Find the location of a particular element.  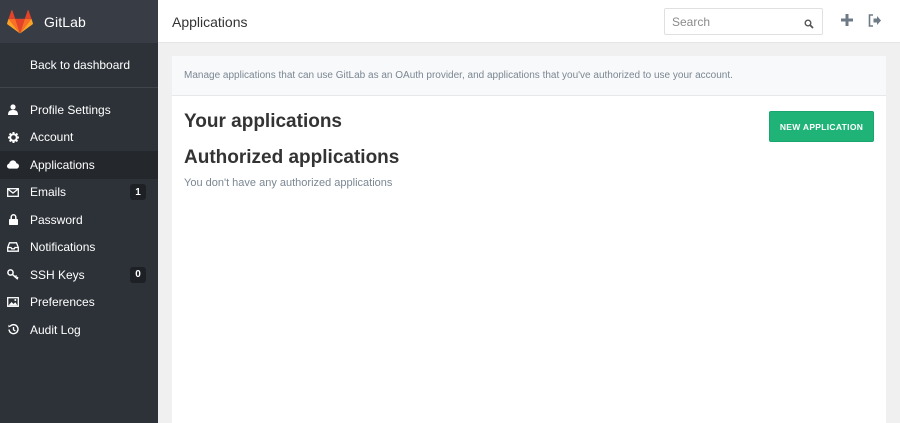

inbox-icon is located at coordinates (13, 247).